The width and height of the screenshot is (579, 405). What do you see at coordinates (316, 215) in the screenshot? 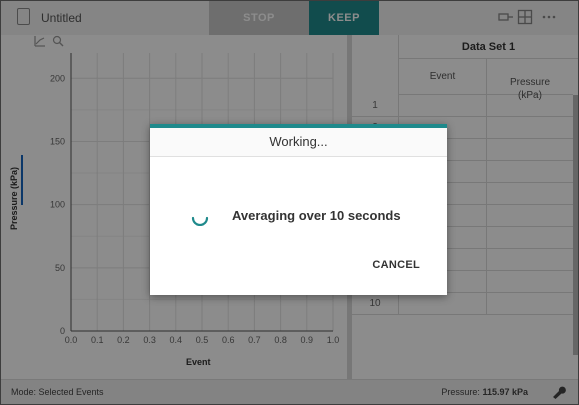
I see `dialog-message: Averaging over 10 seconds` at bounding box center [316, 215].